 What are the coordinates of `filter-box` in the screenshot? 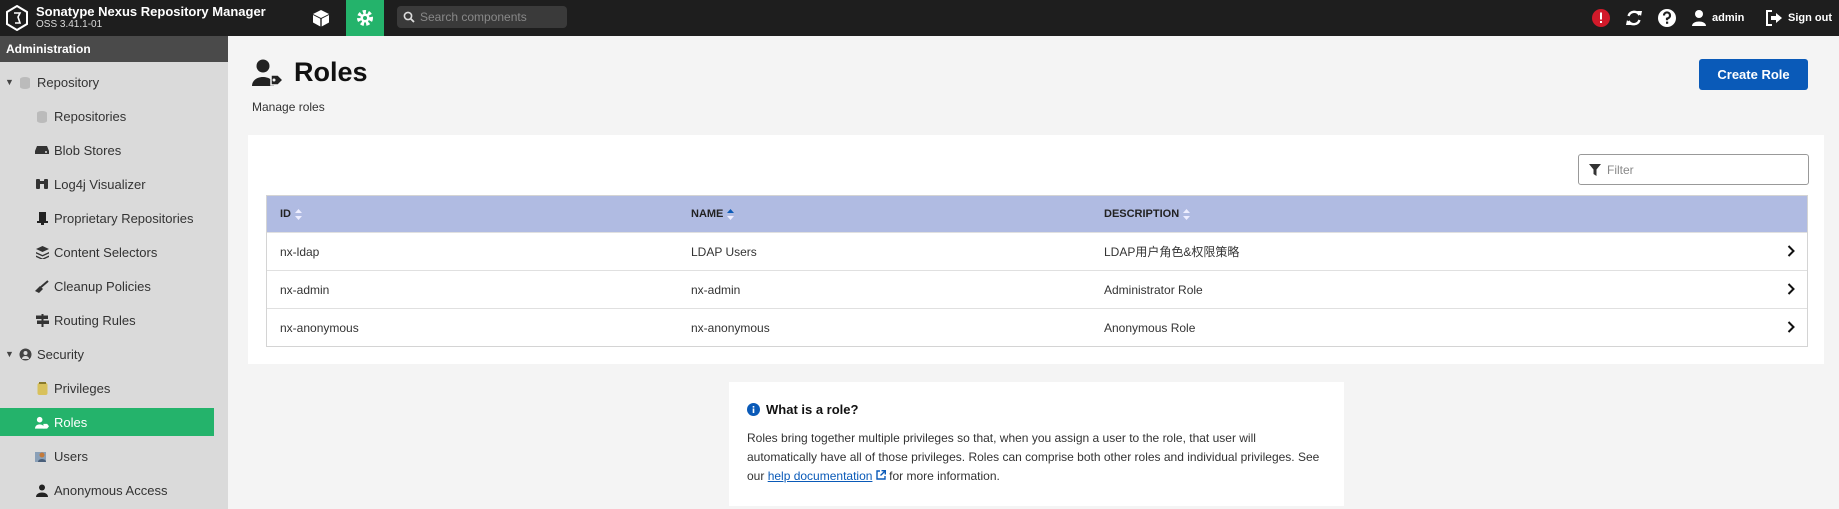 It's located at (1693, 169).